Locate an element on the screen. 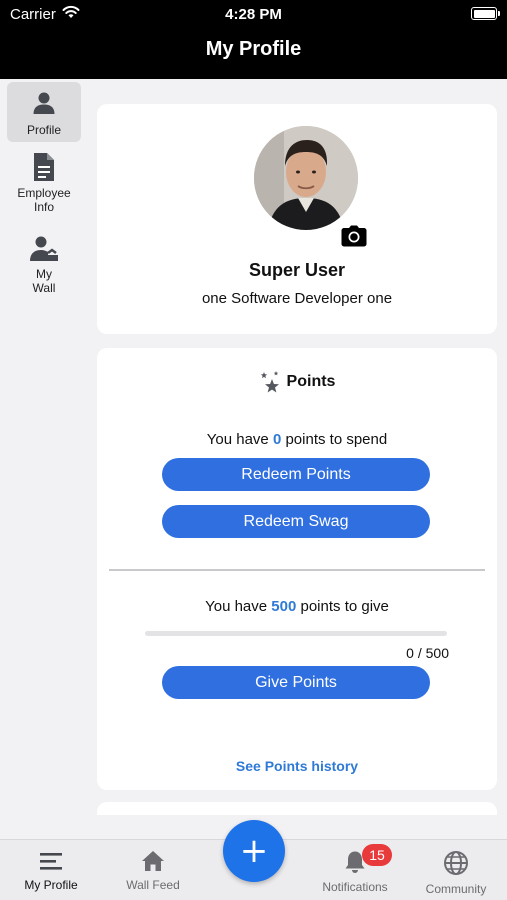 This screenshot has height=900, width=507. tab-community: Community is located at coordinates (456, 870).